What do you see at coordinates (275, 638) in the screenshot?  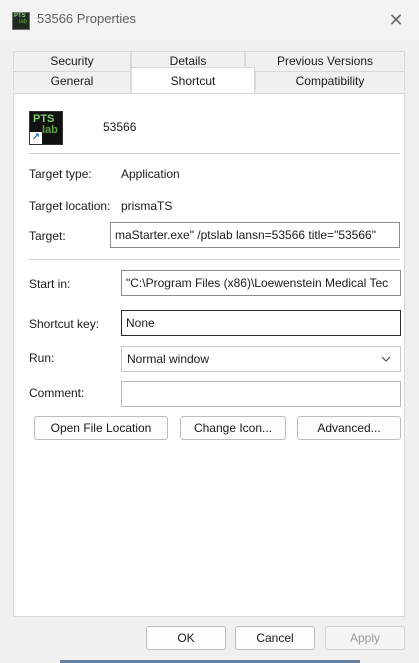 I see `cancel-button: Cancel` at bounding box center [275, 638].